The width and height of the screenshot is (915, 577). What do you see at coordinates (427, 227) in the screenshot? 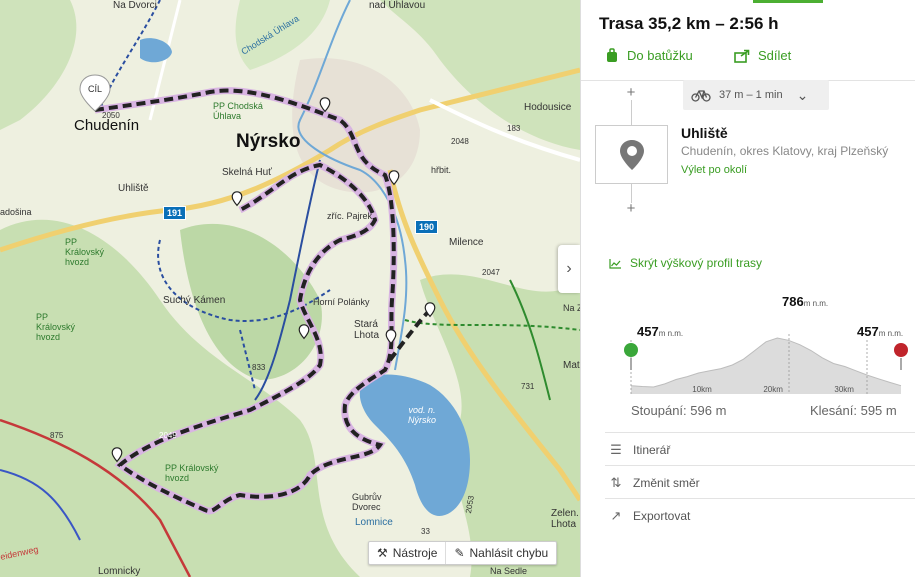
I see `road-number-190: 190` at bounding box center [427, 227].